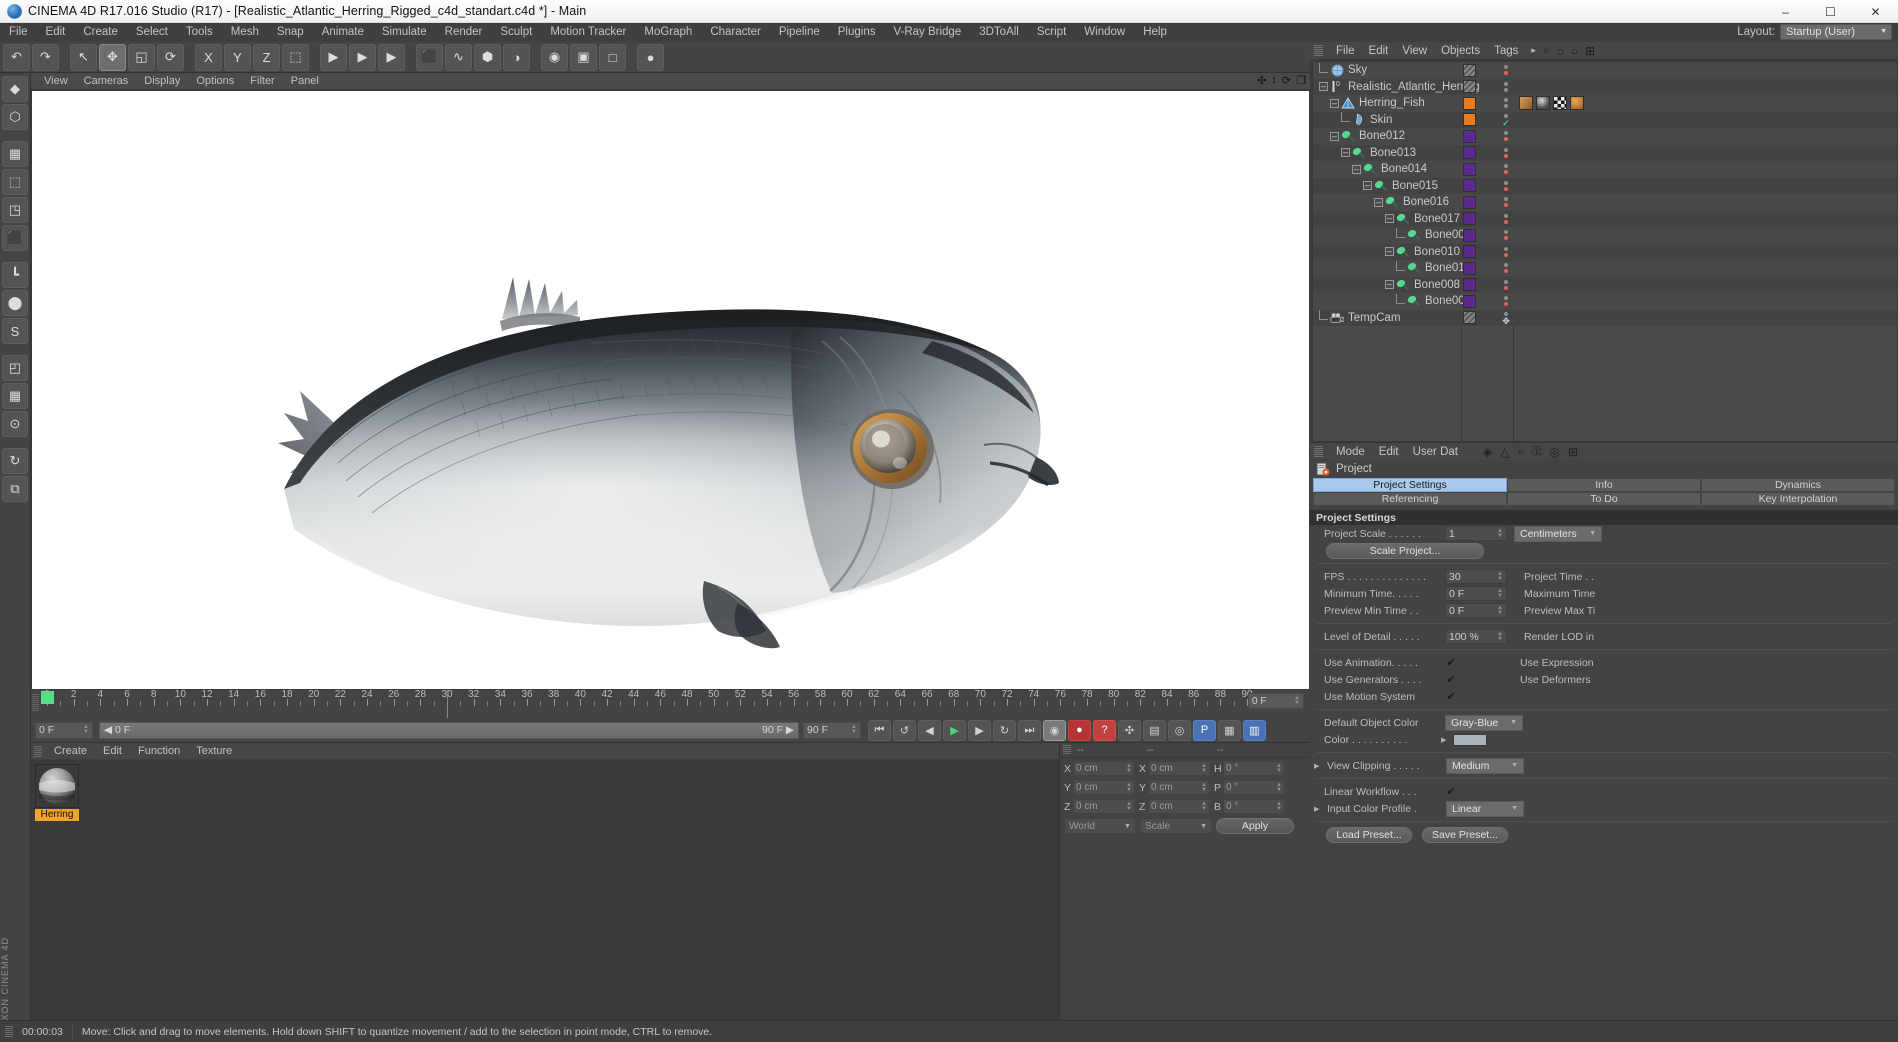 This screenshot has height=1042, width=1898. What do you see at coordinates (305, 81) in the screenshot?
I see `viewport-menu-panel: Panel` at bounding box center [305, 81].